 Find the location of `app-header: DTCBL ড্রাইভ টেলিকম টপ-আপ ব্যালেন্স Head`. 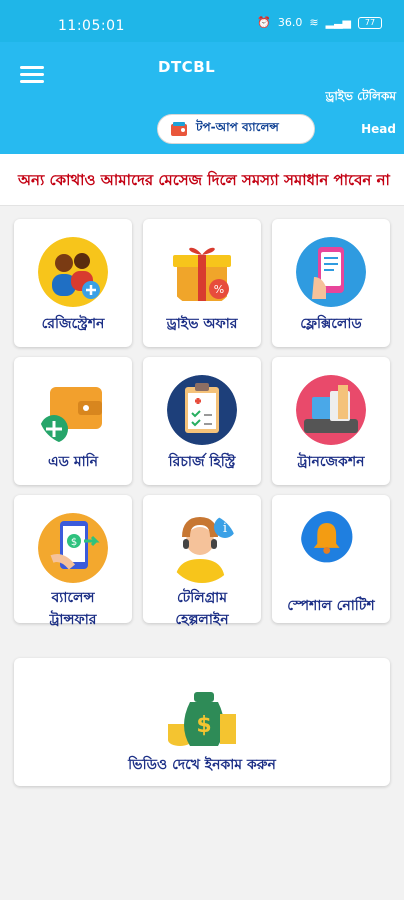

app-header: DTCBL ড্রাইভ টেলিকম টপ-আপ ব্যালেন্স Head is located at coordinates (202, 98).